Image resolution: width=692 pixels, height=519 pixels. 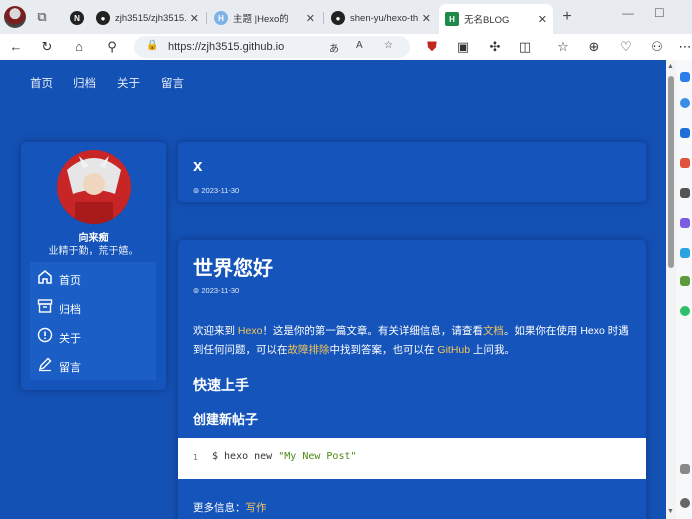 What do you see at coordinates (195, 457) in the screenshot?
I see `code-line-number: 1` at bounding box center [195, 457].